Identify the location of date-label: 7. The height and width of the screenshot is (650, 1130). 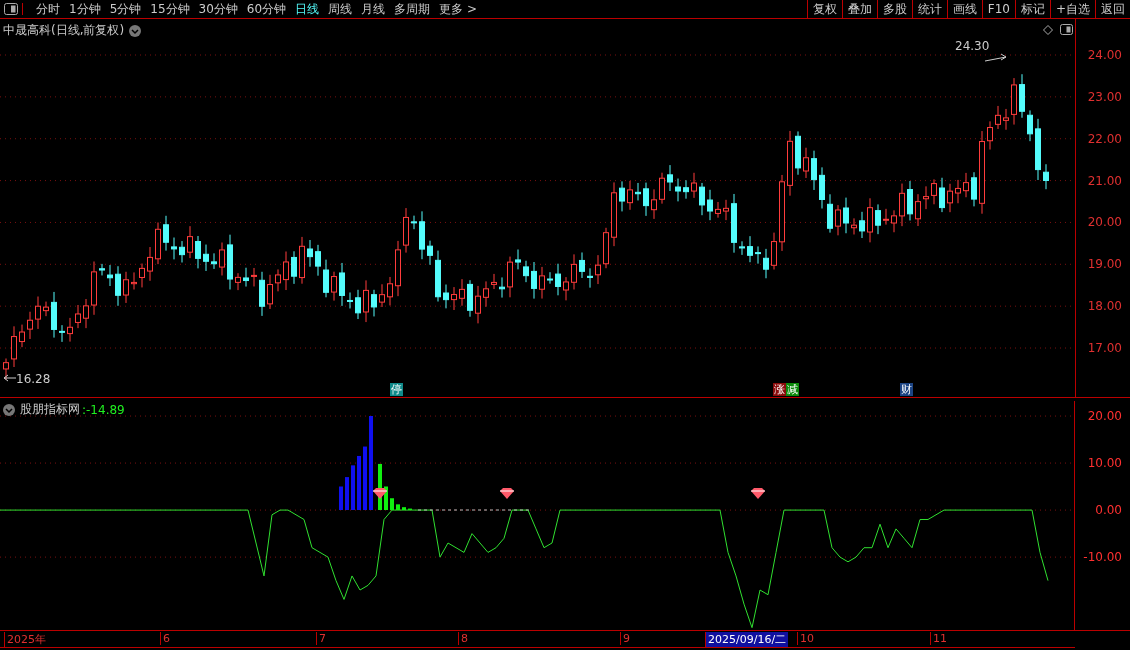
(322, 638).